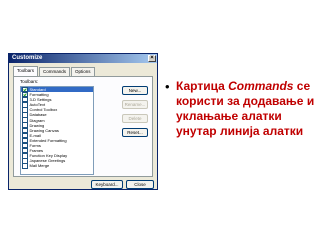  What do you see at coordinates (83, 58) in the screenshot?
I see `dialog-title-bar: Customize ×` at bounding box center [83, 58].